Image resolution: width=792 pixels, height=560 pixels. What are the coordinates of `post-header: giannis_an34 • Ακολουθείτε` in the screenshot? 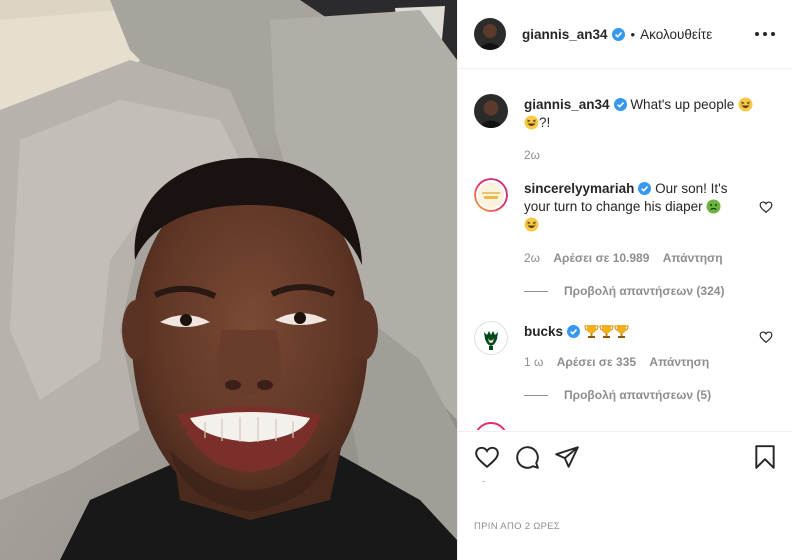 It's located at (625, 34).